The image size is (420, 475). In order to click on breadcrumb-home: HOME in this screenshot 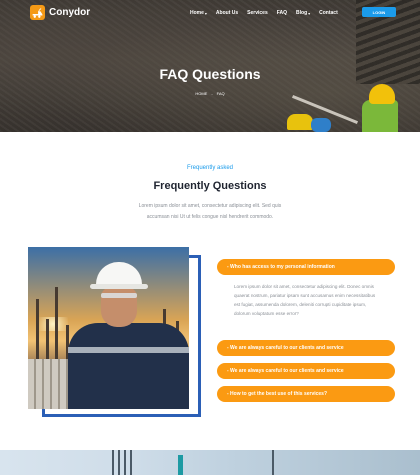, I will do `click(201, 93)`.